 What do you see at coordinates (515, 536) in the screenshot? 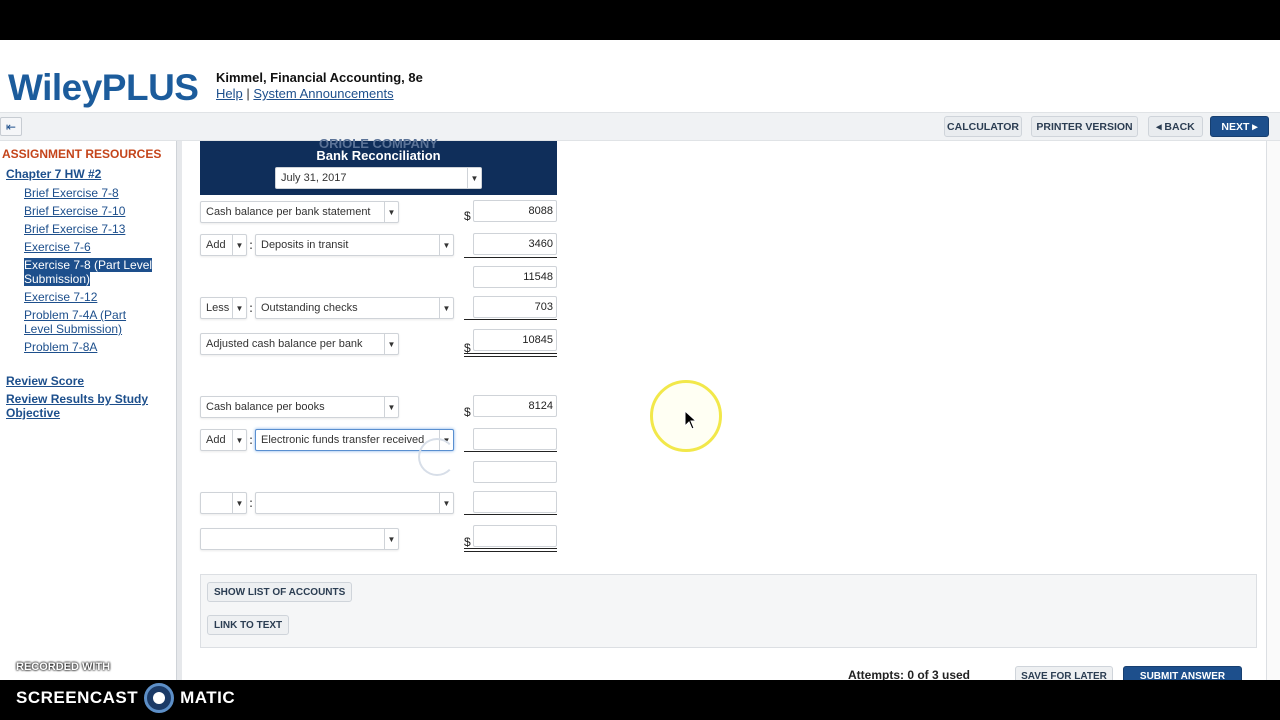
I see `book-final-input` at bounding box center [515, 536].